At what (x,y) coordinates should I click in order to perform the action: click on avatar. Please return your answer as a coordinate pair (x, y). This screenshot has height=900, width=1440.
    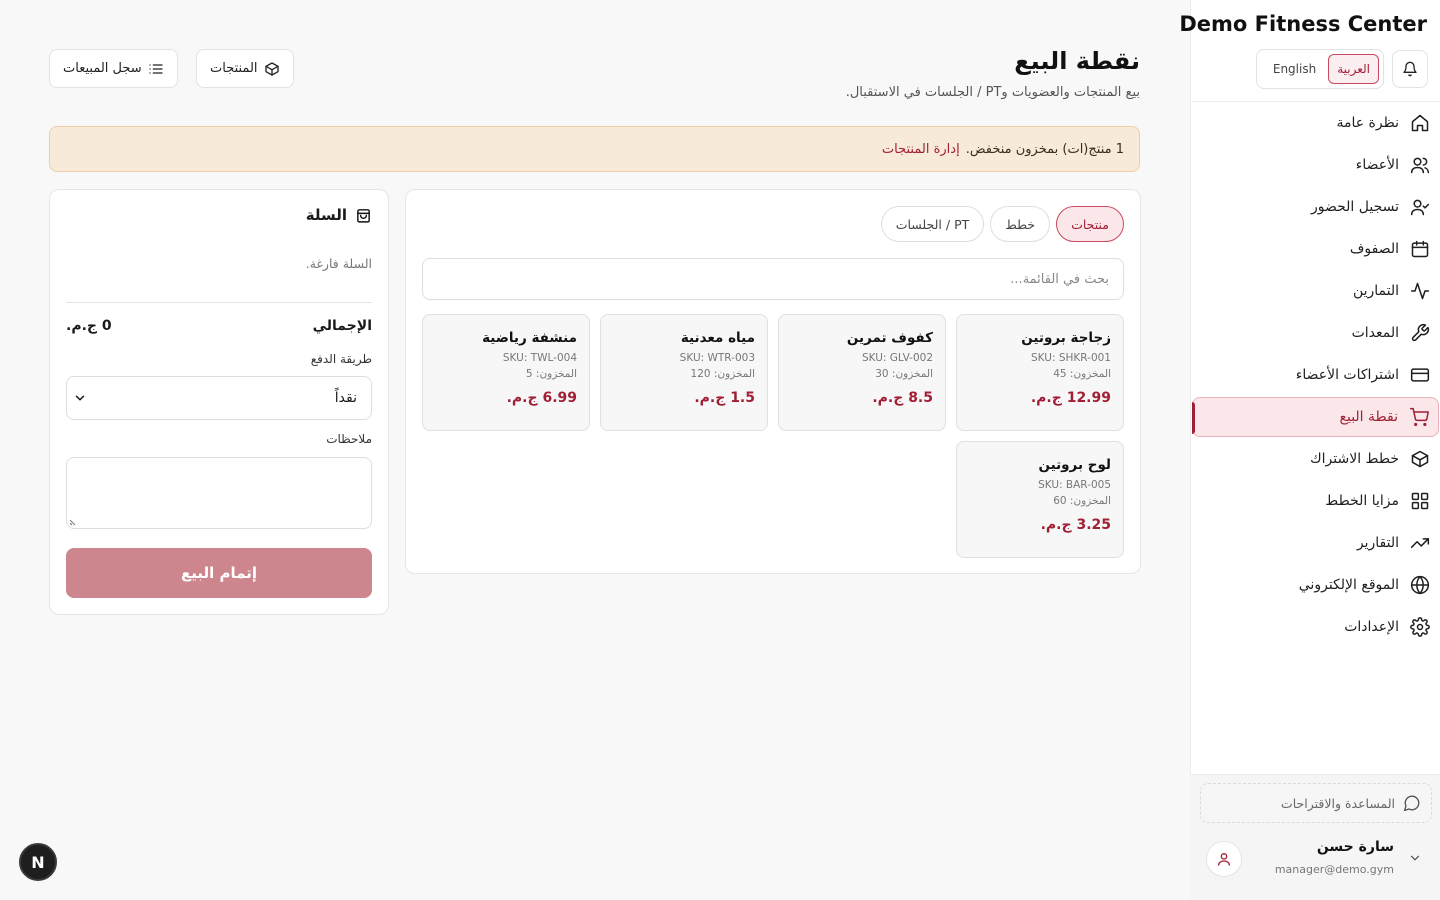
    Looking at the image, I should click on (1224, 859).